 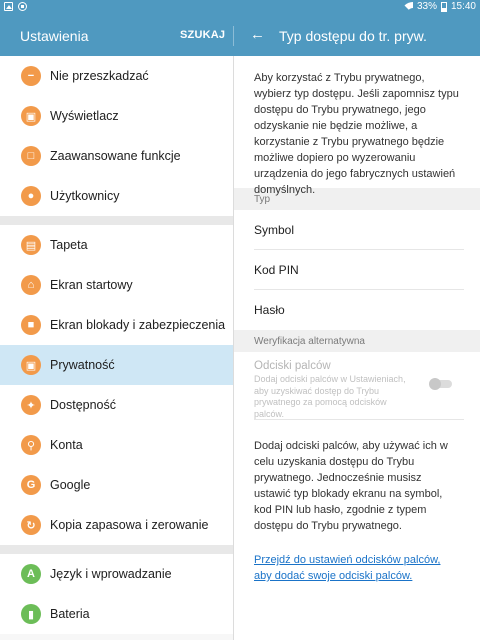 I want to click on alt-verification-header: Weryfikacja alternatywna, so click(x=357, y=341).